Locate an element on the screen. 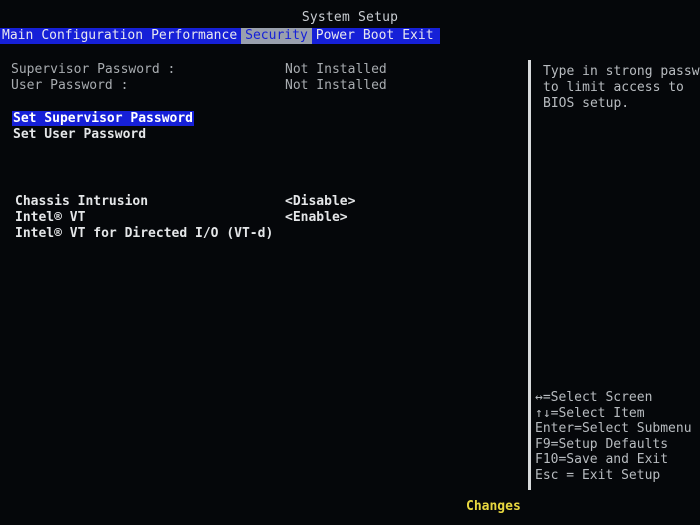  key-select-screen: ↔=Select Screen is located at coordinates (594, 397).